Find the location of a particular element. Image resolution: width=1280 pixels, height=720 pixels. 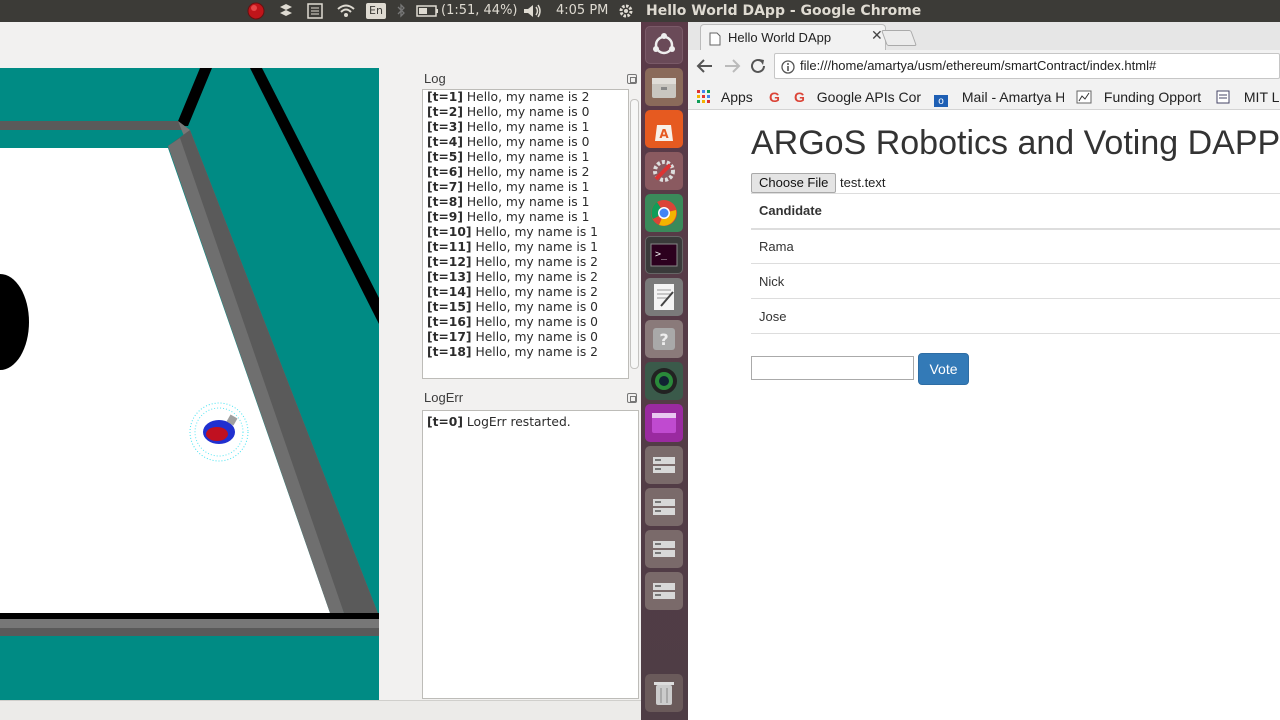

help-icon: ? is located at coordinates (664, 339).